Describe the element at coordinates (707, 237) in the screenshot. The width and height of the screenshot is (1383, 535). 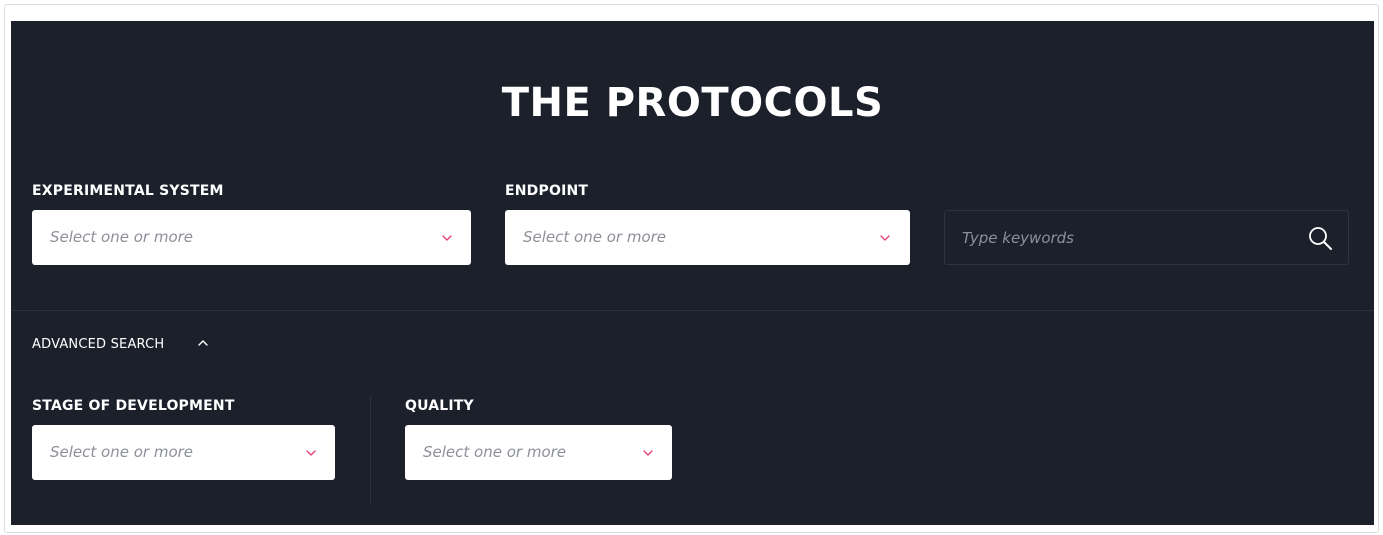
I see `endpoint-select: Select one or more` at that location.